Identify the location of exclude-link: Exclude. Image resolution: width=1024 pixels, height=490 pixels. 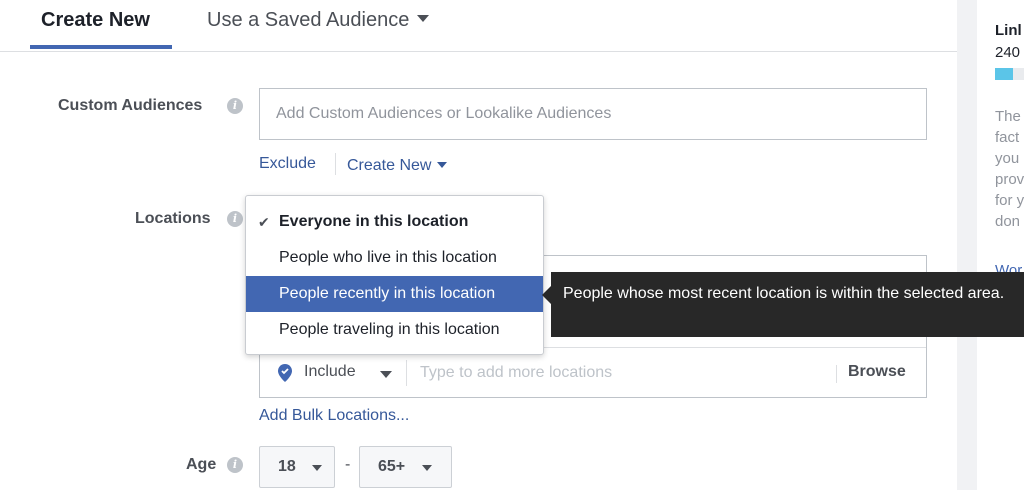
(287, 164).